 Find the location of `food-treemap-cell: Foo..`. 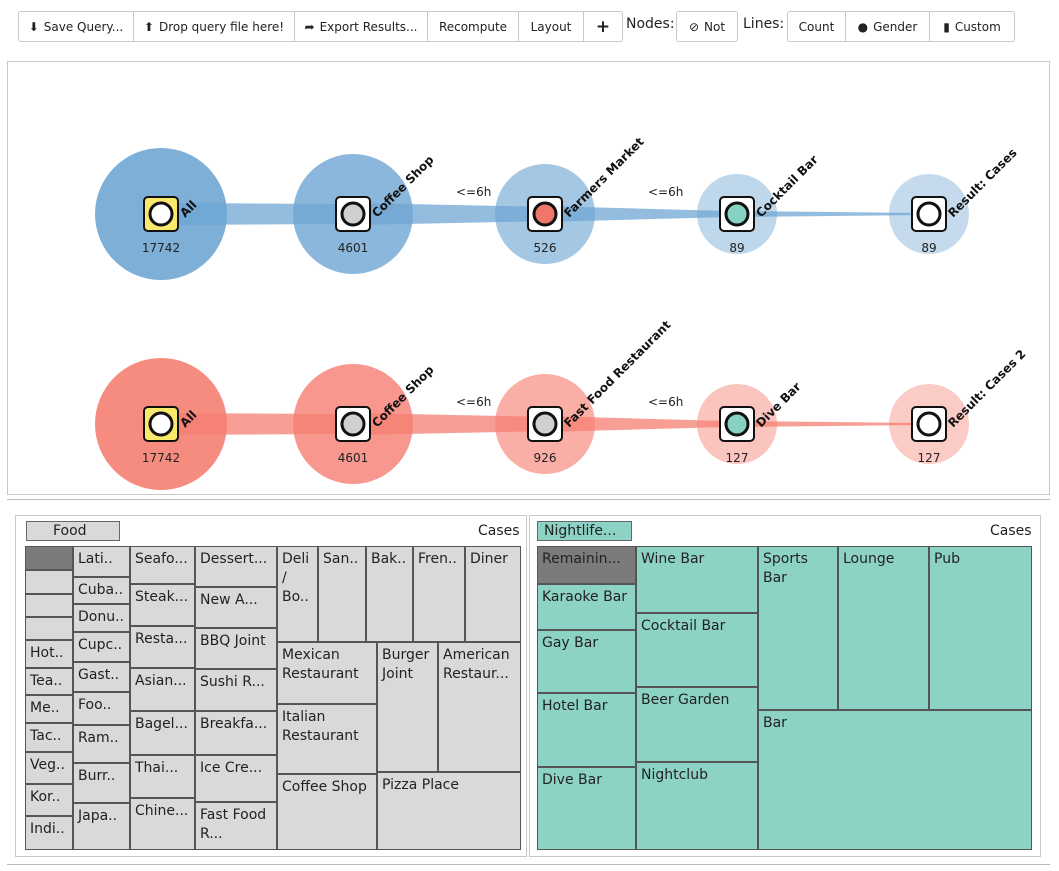

food-treemap-cell: Foo.. is located at coordinates (101, 708).